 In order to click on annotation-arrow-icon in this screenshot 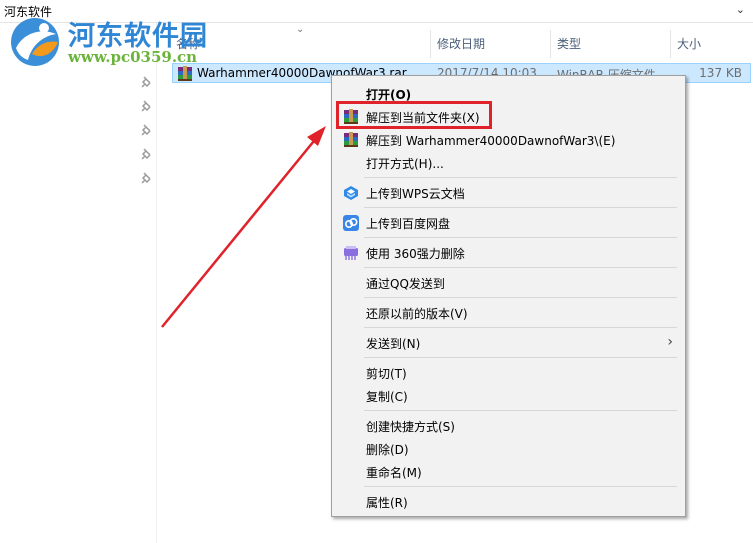, I will do `click(243, 227)`.